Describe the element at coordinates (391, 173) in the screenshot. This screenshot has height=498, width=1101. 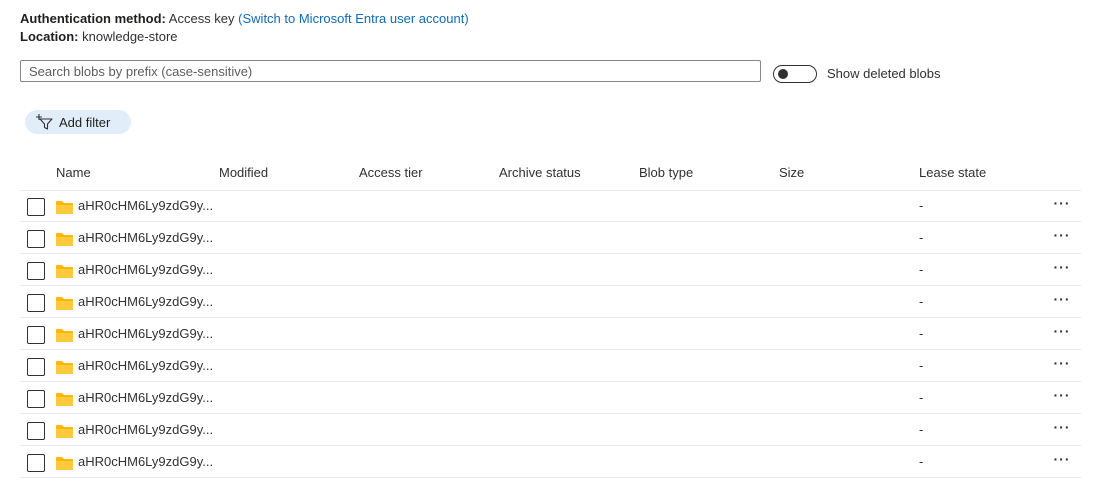
I see `column-header-access-tier: Access tier` at that location.